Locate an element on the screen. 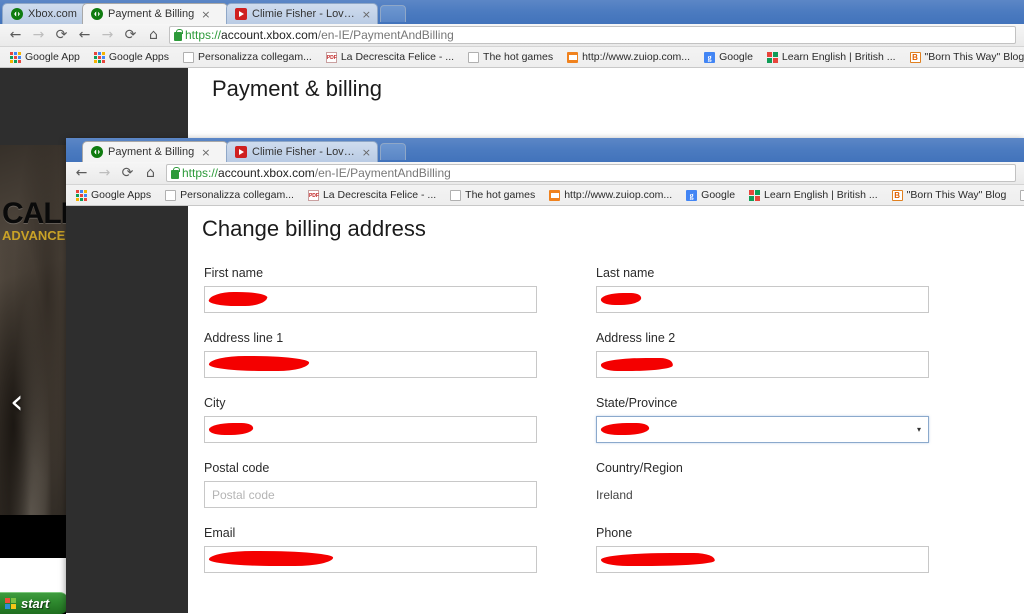  carousel-prev-icon: ‹ is located at coordinates (25, 403).